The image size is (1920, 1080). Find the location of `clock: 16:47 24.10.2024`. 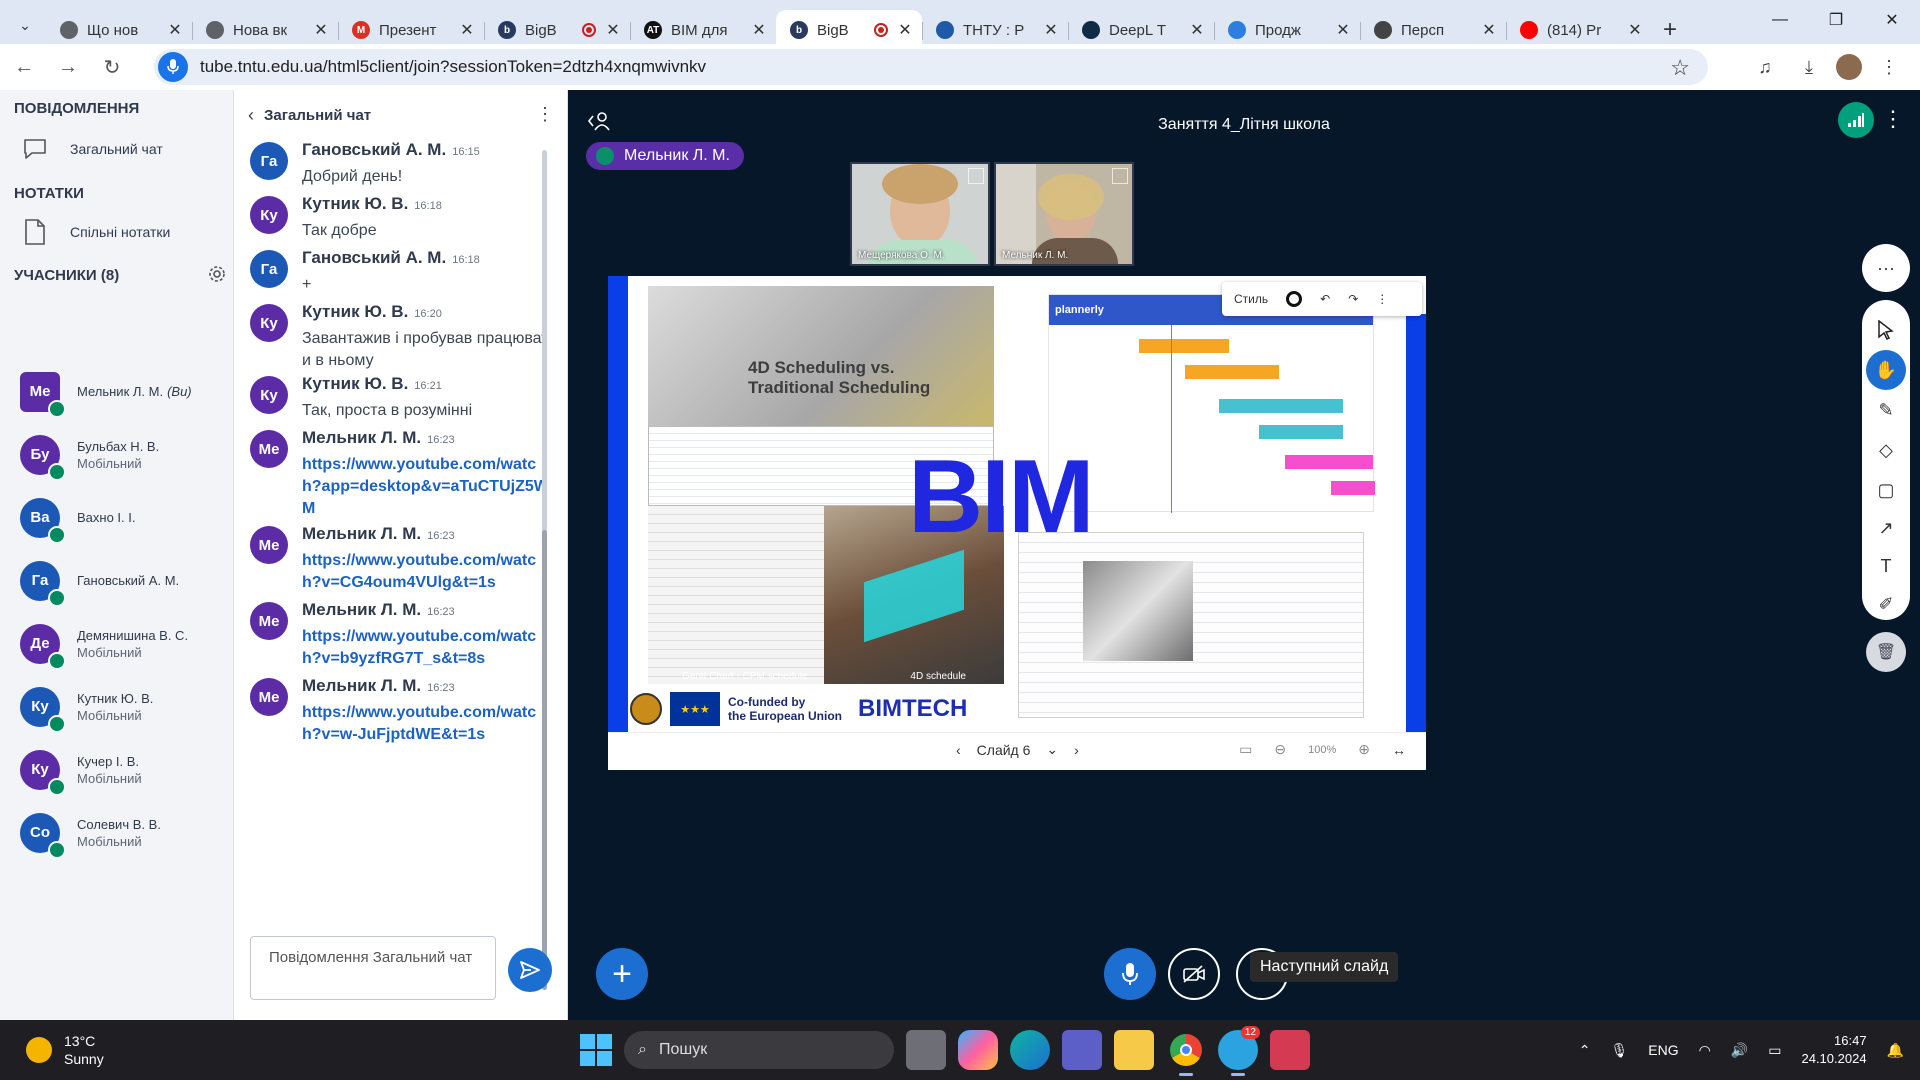

clock: 16:47 24.10.2024 is located at coordinates (1833, 1050).